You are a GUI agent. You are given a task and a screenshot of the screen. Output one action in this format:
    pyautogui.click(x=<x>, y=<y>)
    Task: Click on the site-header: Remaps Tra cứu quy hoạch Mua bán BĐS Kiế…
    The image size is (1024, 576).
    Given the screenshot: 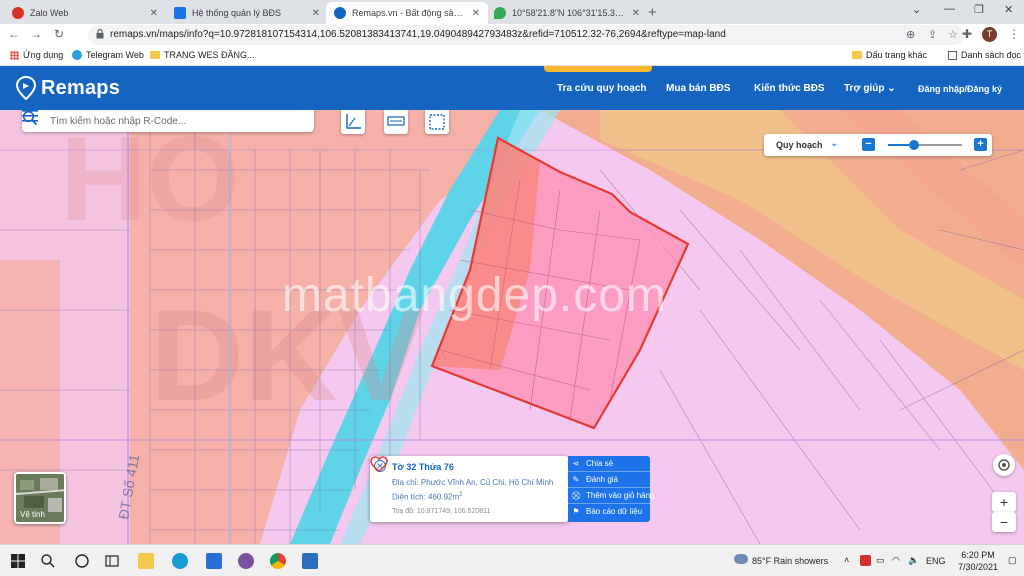 What is the action you would take?
    pyautogui.click(x=512, y=88)
    